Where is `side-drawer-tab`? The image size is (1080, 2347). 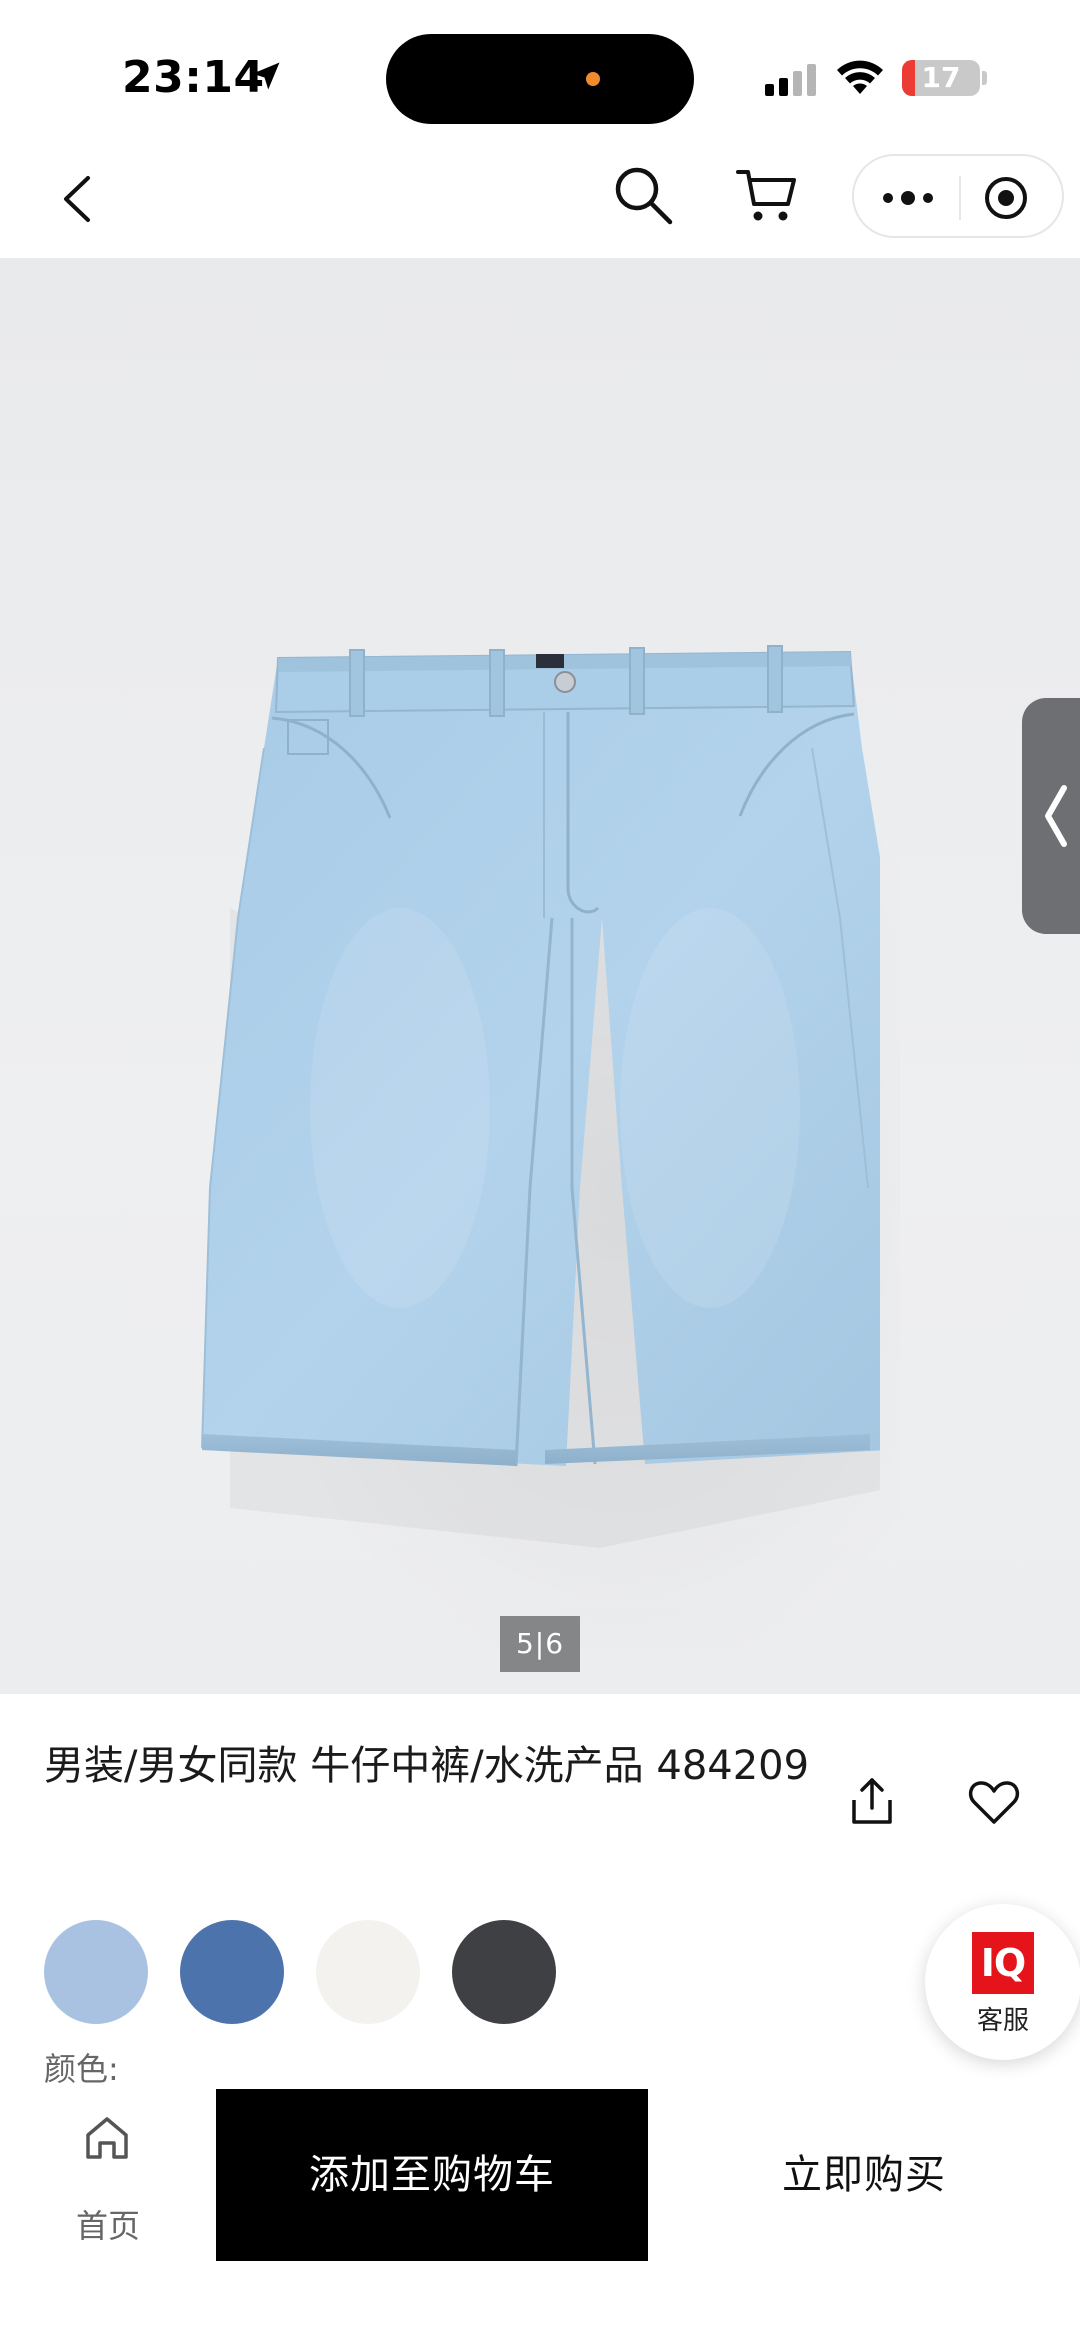
side-drawer-tab is located at coordinates (1051, 816).